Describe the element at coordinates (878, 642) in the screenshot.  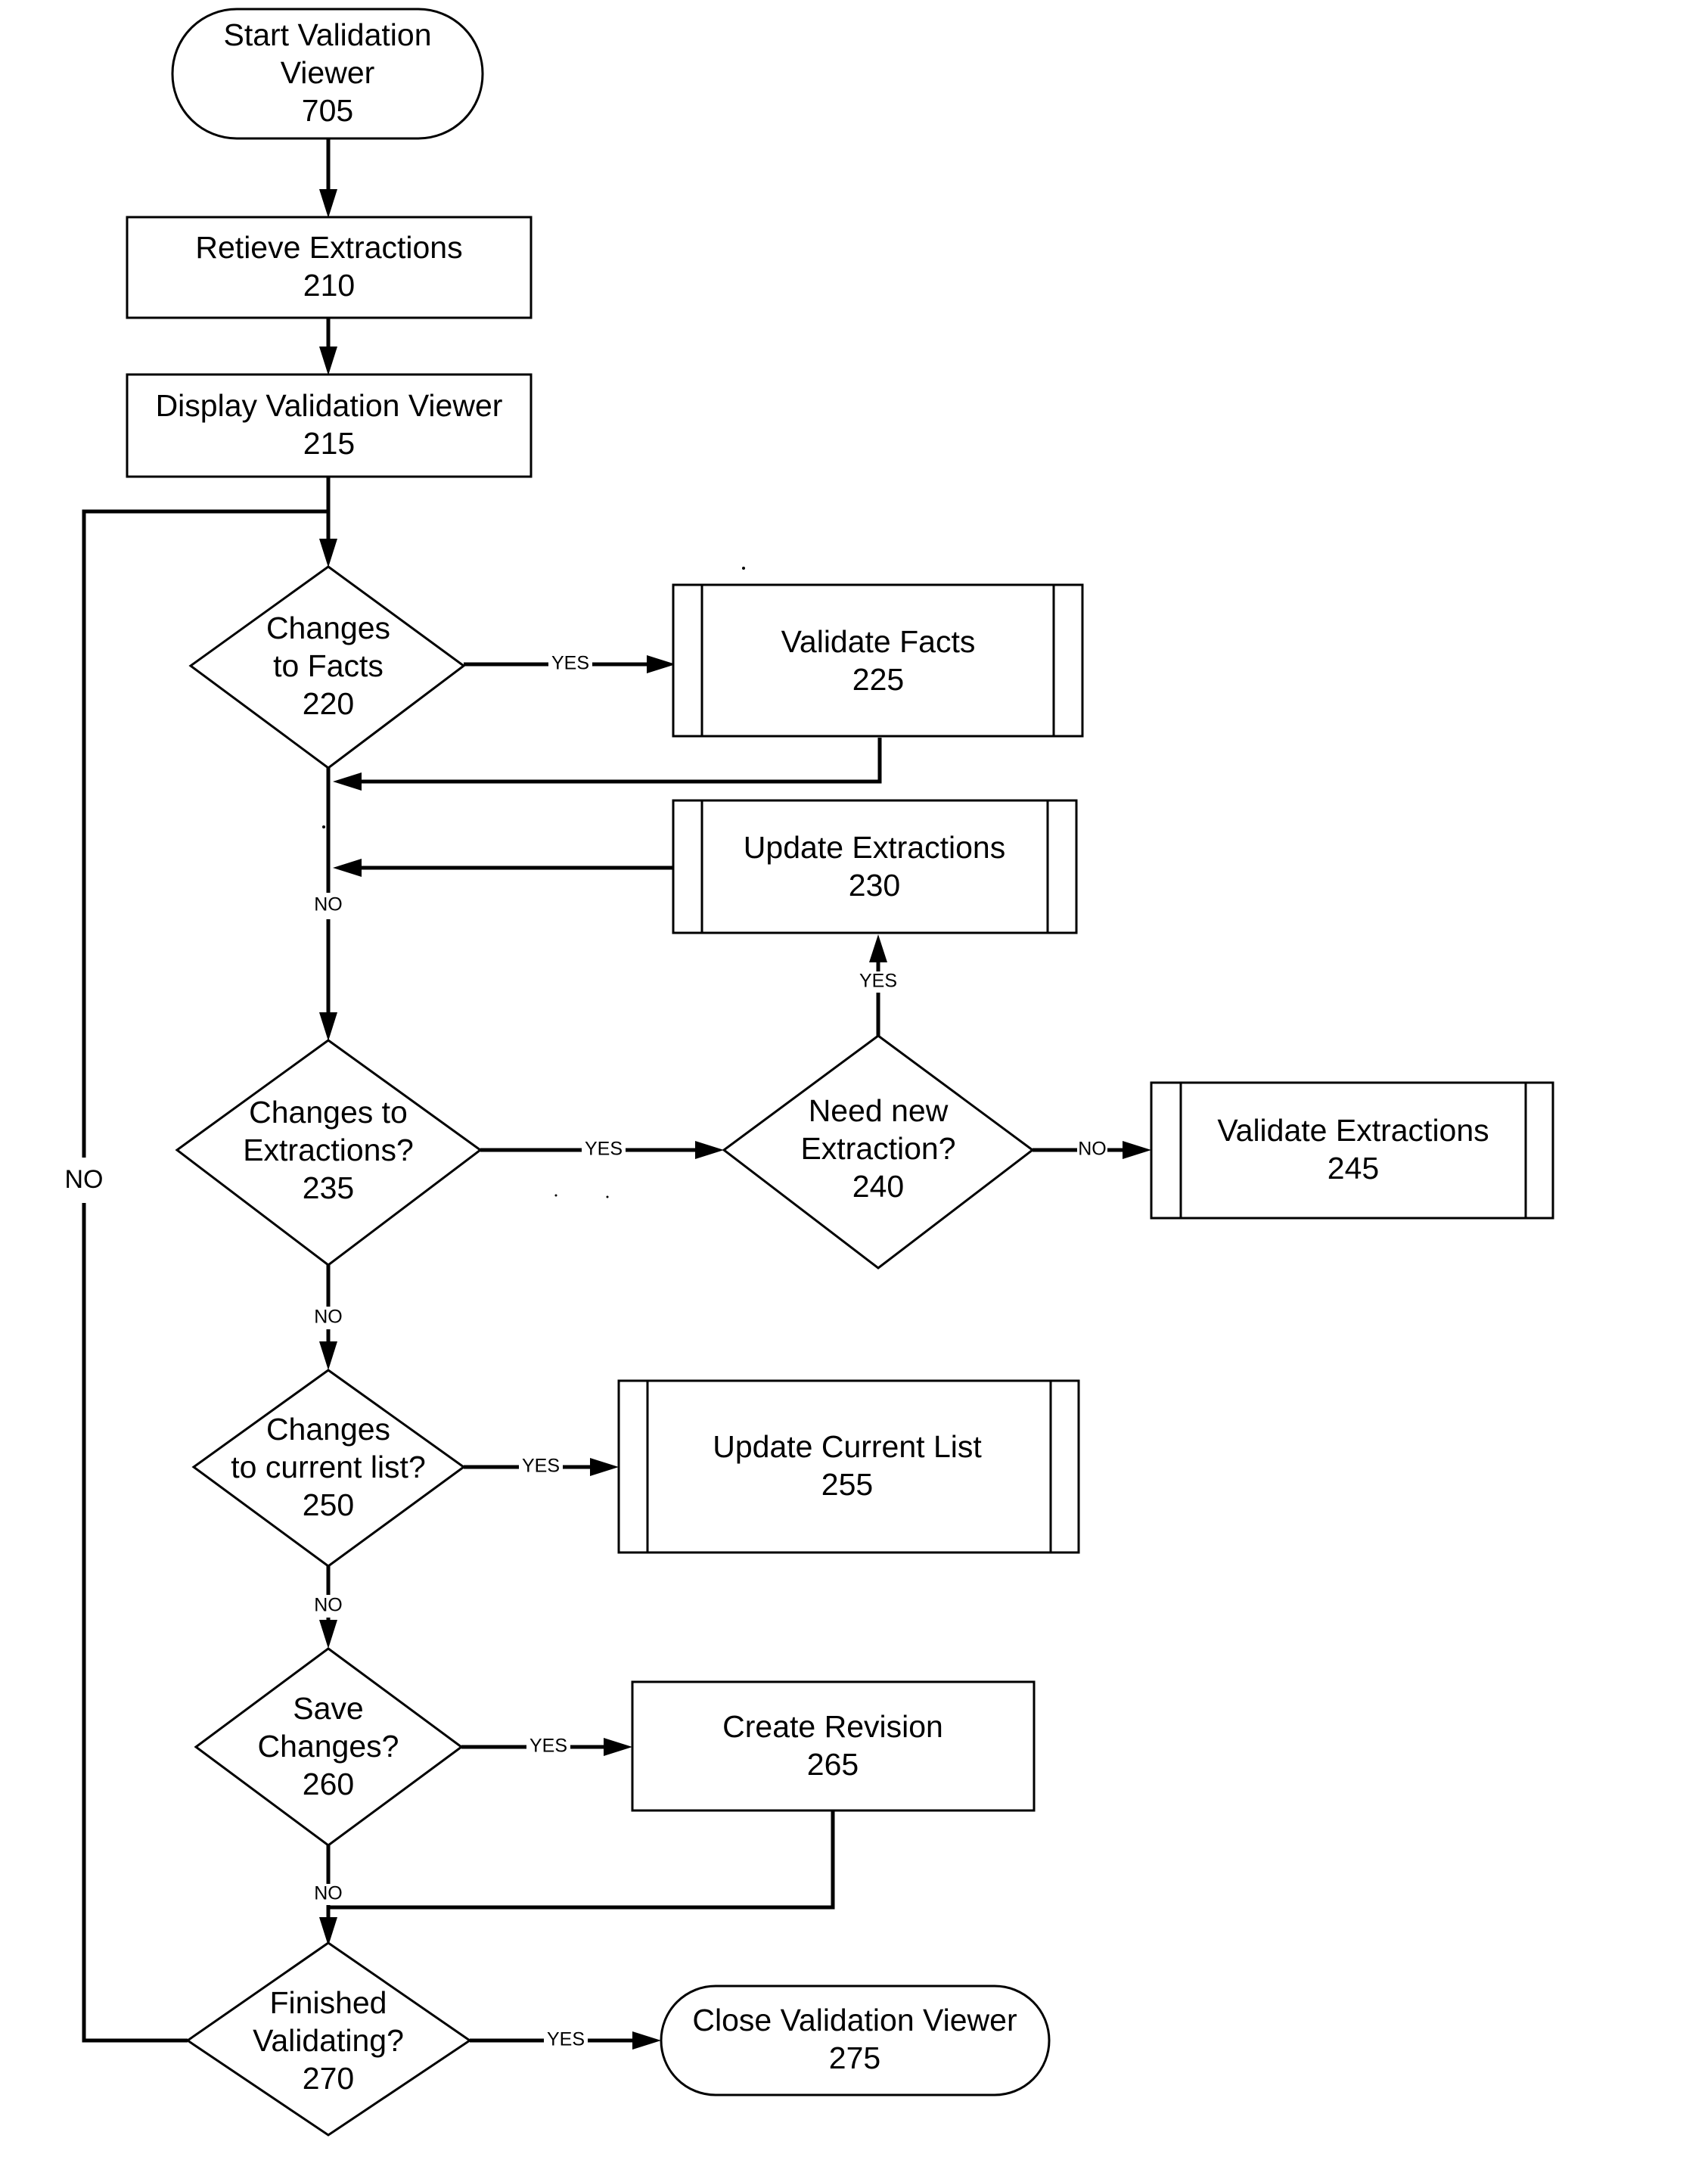
I see `node-label-line: Validate Facts` at that location.